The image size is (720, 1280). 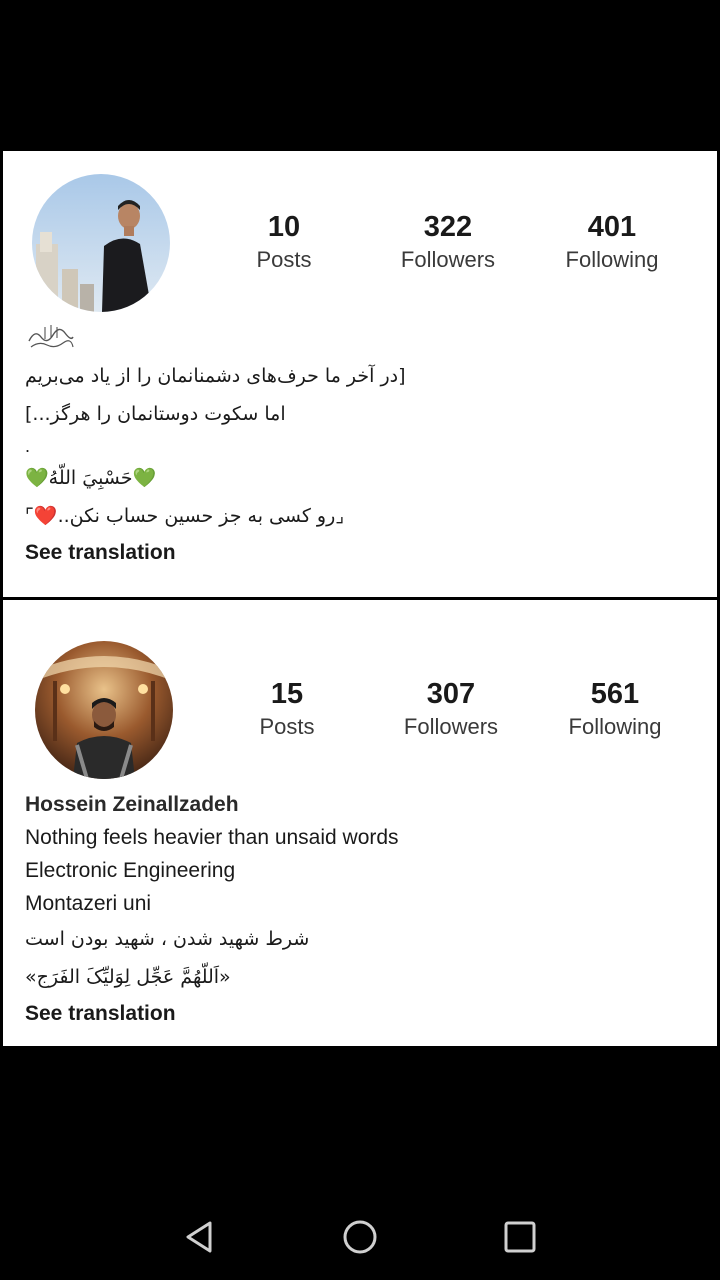 What do you see at coordinates (130, 870) in the screenshot?
I see `bio-line: Electronic Engineering` at bounding box center [130, 870].